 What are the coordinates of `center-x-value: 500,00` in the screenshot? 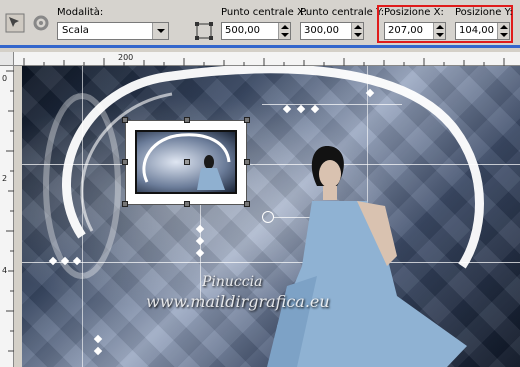 It's located at (242, 30).